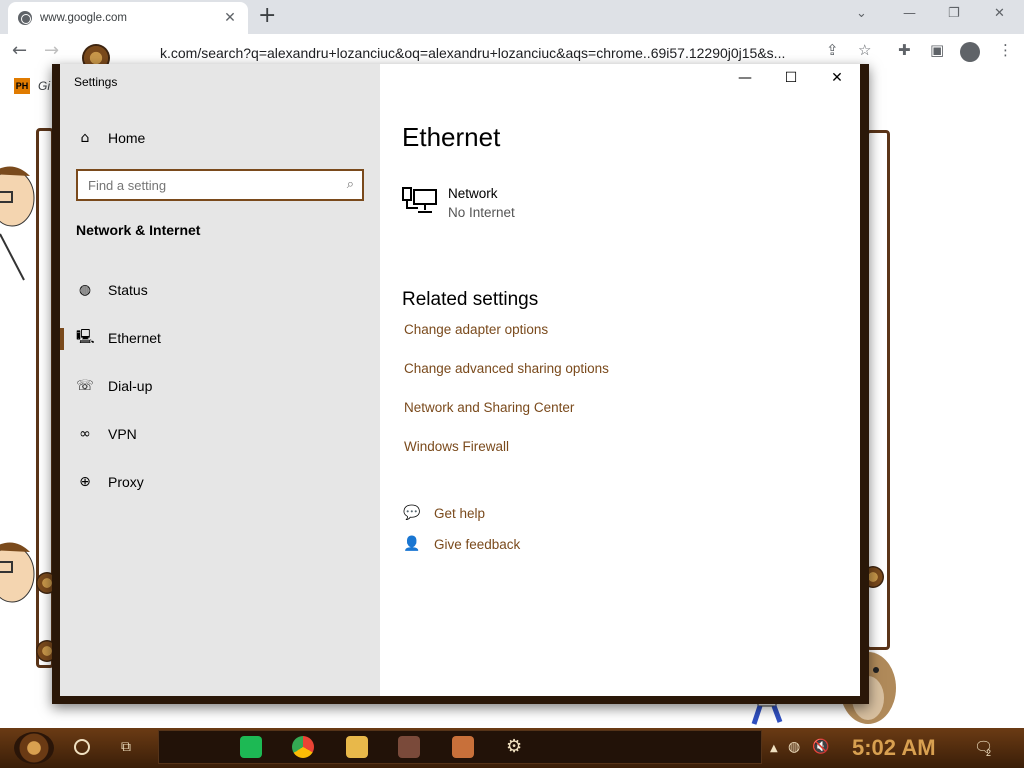 The image size is (1024, 768). What do you see at coordinates (83, 18) in the screenshot?
I see `tab-title: www.google.com` at bounding box center [83, 18].